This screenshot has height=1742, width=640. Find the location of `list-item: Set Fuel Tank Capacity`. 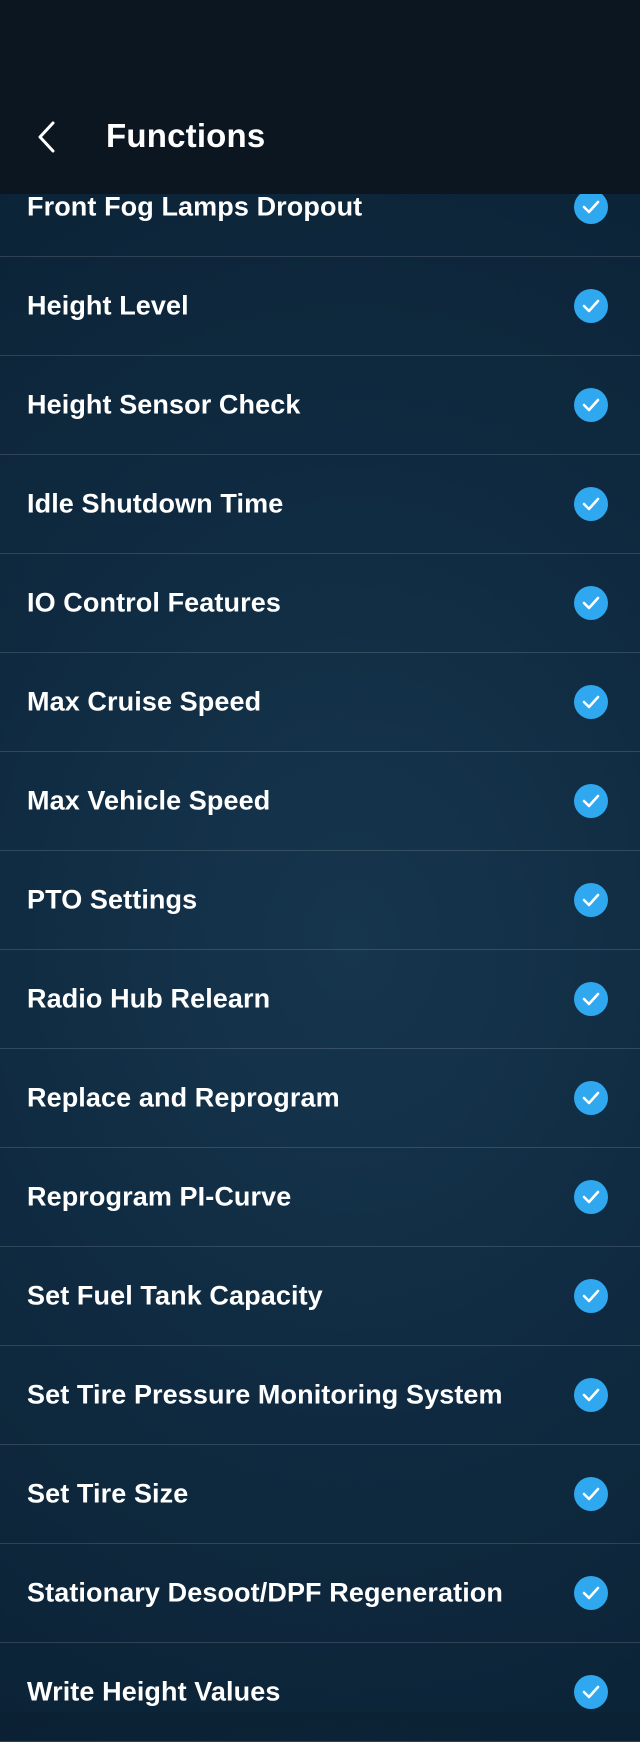

list-item: Set Fuel Tank Capacity is located at coordinates (320, 1296).